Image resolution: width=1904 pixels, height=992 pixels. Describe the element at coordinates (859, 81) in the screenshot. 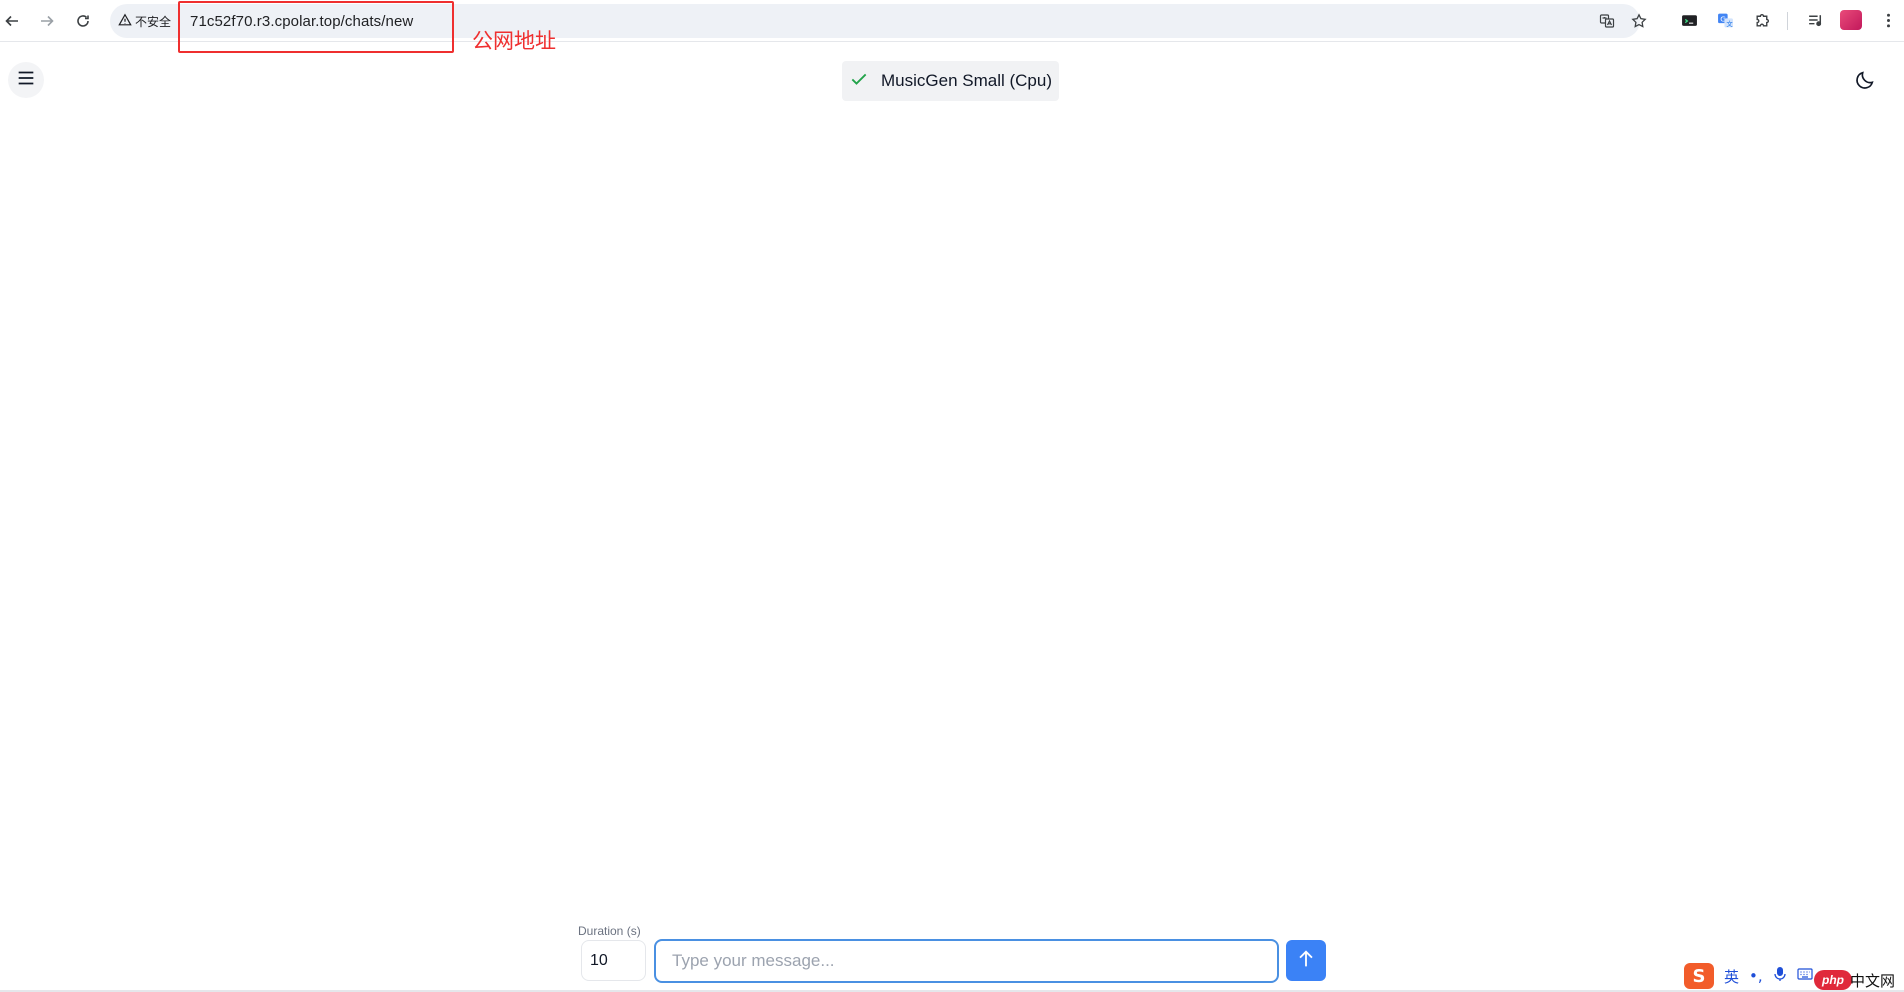

I see `check-icon` at that location.